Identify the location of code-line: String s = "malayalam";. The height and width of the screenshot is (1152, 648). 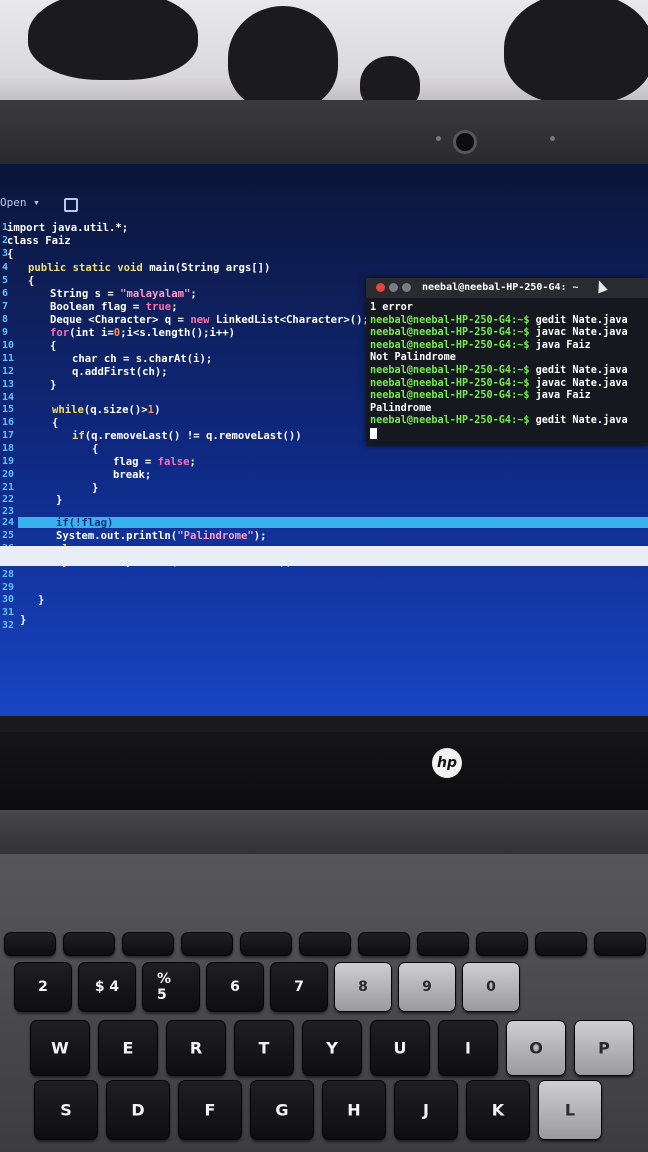
(123, 294).